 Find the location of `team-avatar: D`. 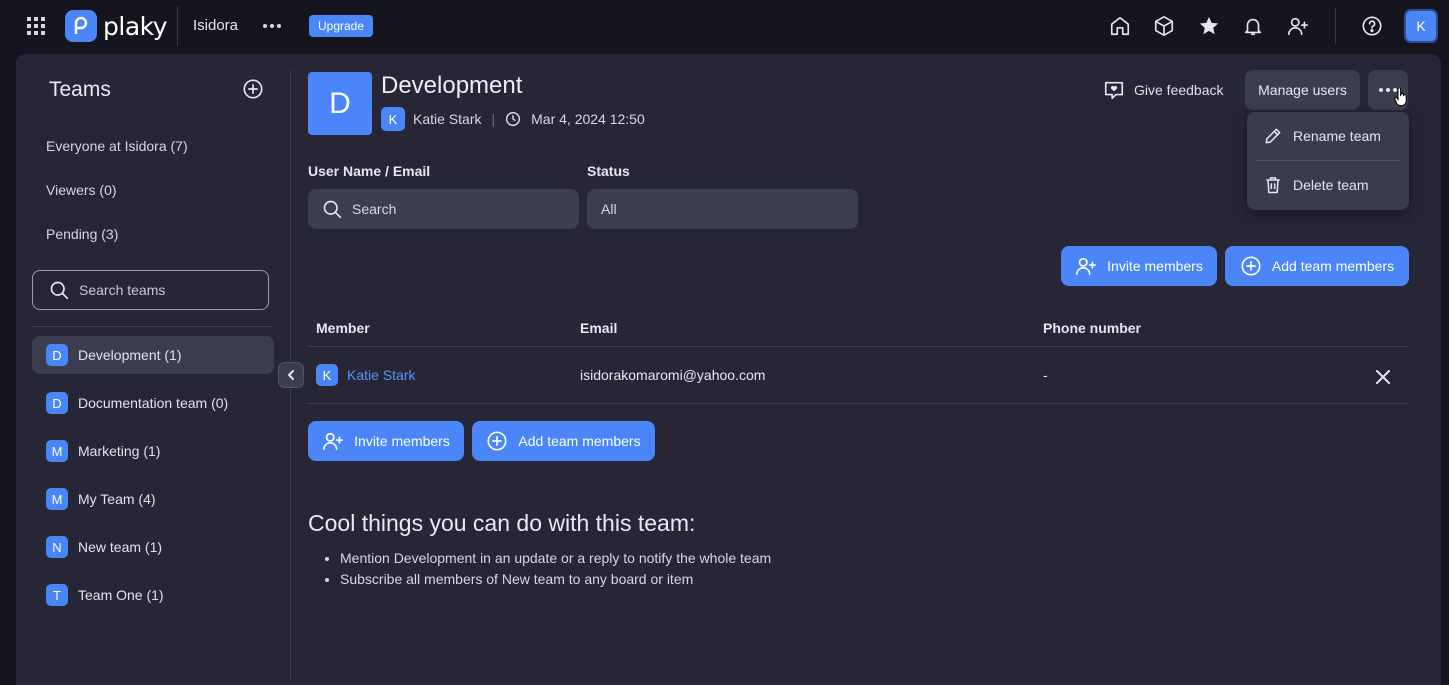

team-avatar: D is located at coordinates (340, 103).